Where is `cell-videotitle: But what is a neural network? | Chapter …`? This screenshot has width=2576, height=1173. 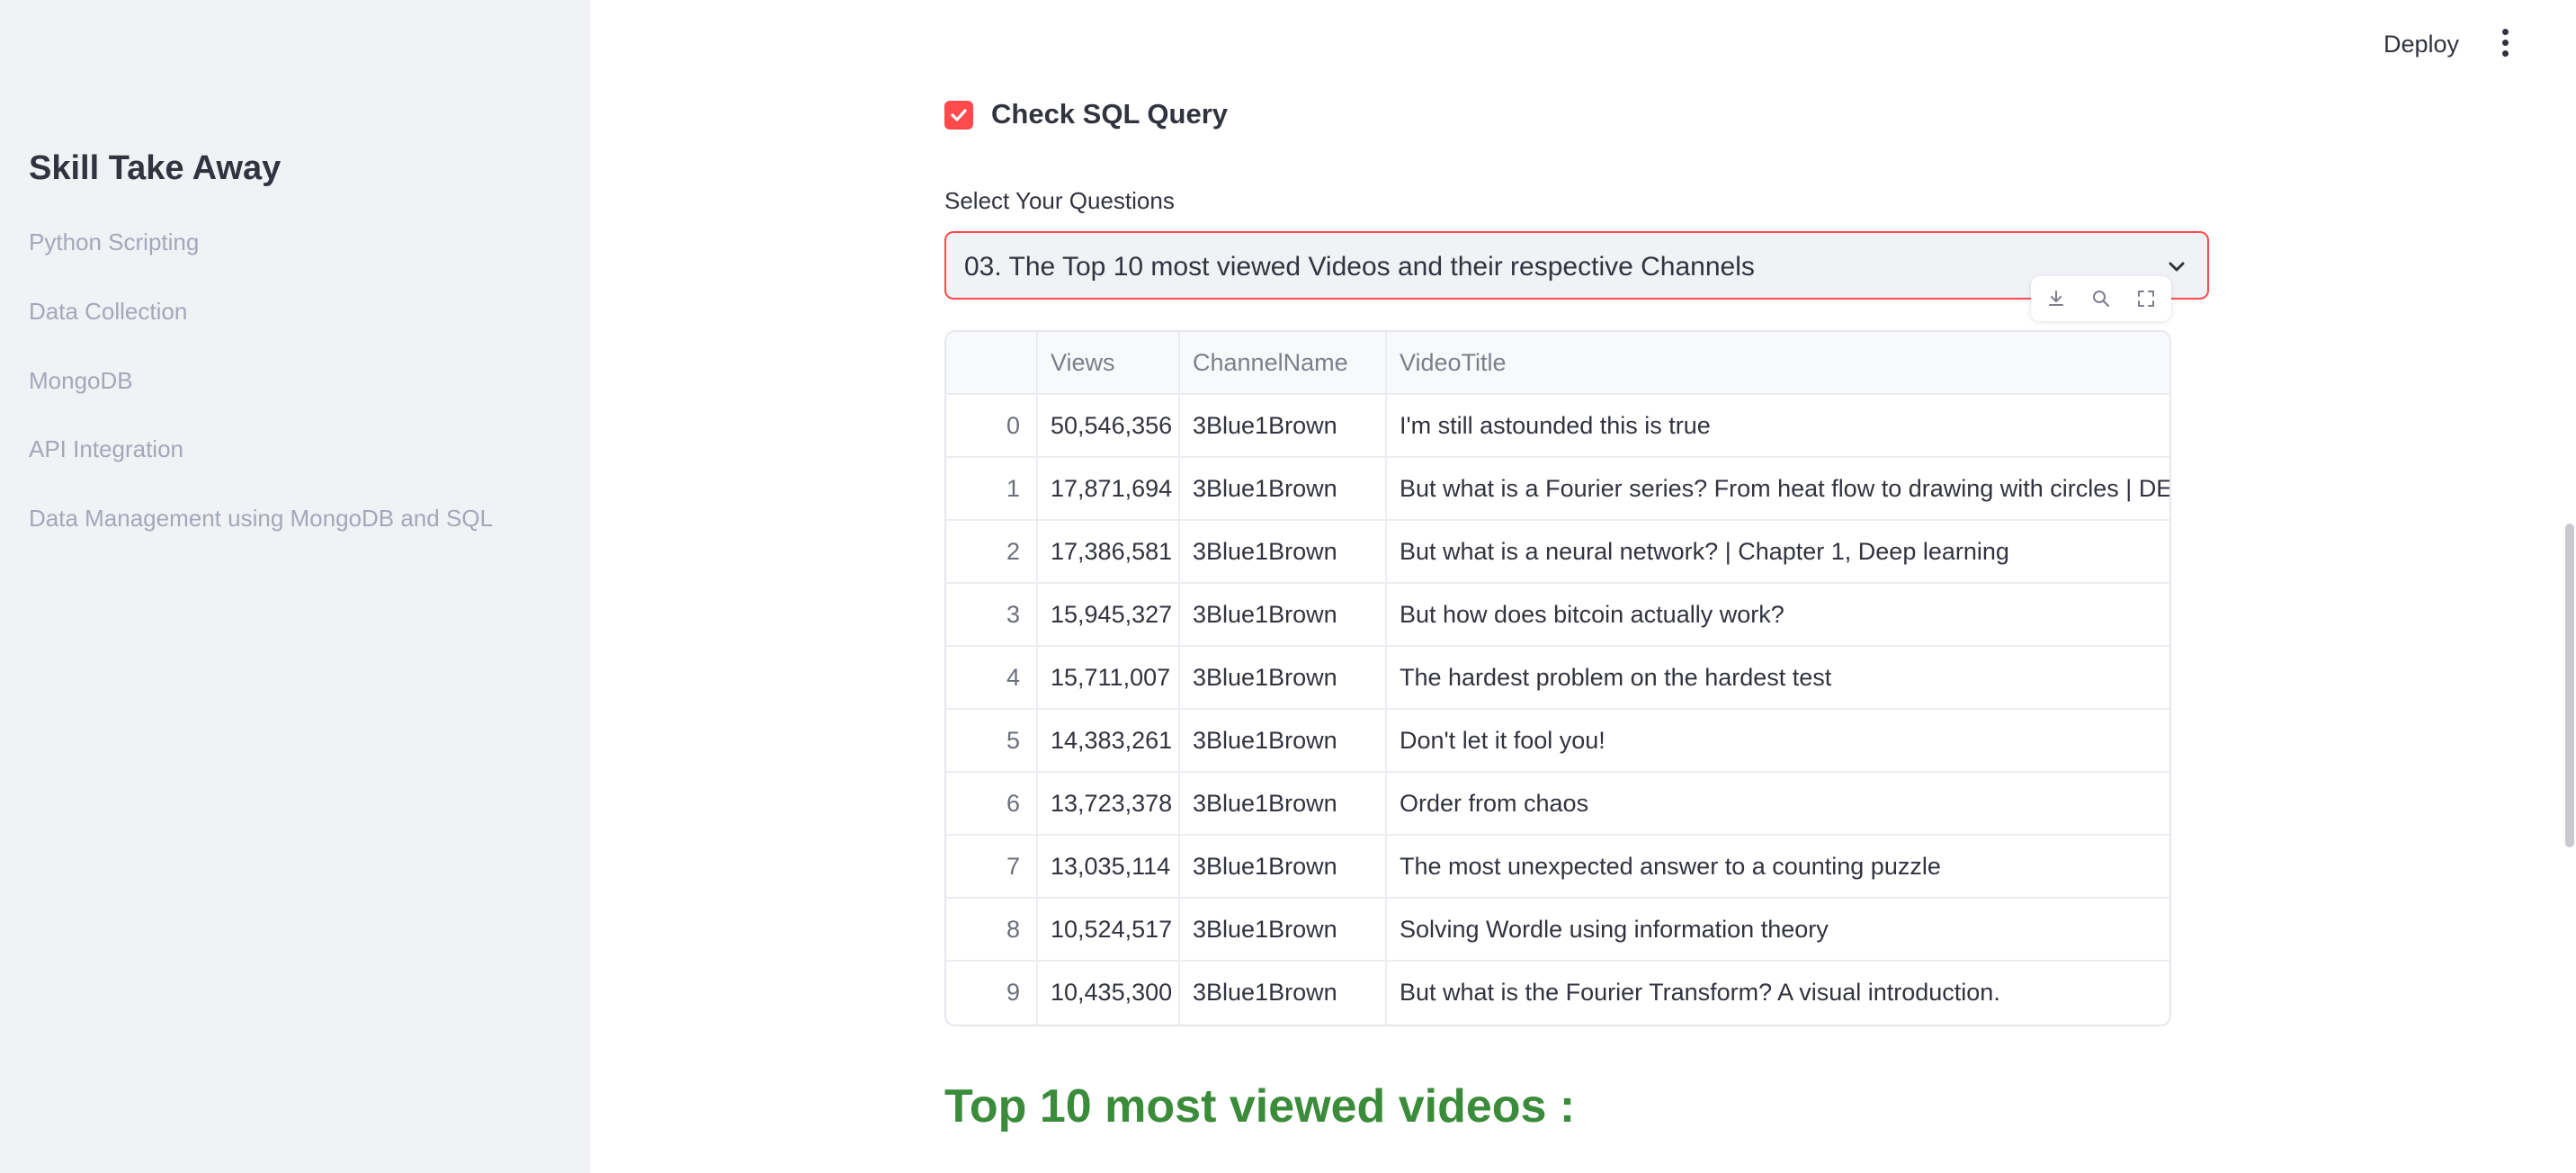
cell-videotitle: But what is a neural network? | Chapter … is located at coordinates (1778, 552).